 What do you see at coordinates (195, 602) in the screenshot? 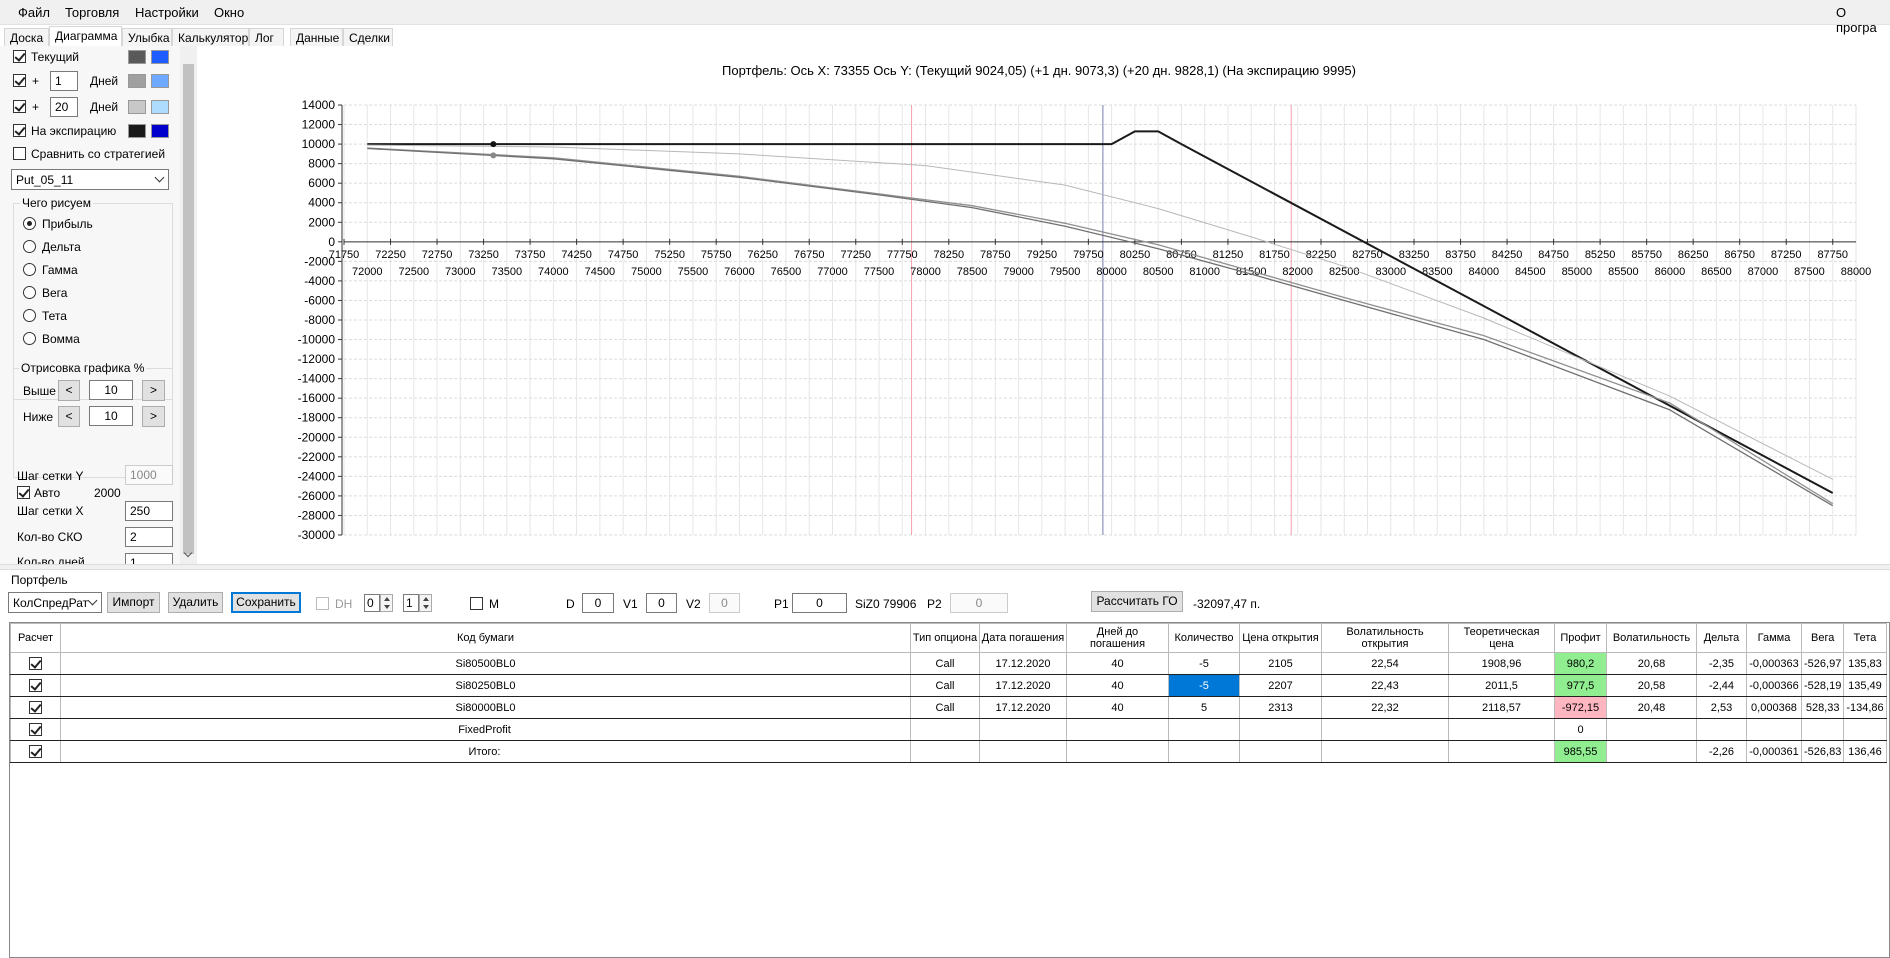
I see `delete-button: Удалить` at bounding box center [195, 602].